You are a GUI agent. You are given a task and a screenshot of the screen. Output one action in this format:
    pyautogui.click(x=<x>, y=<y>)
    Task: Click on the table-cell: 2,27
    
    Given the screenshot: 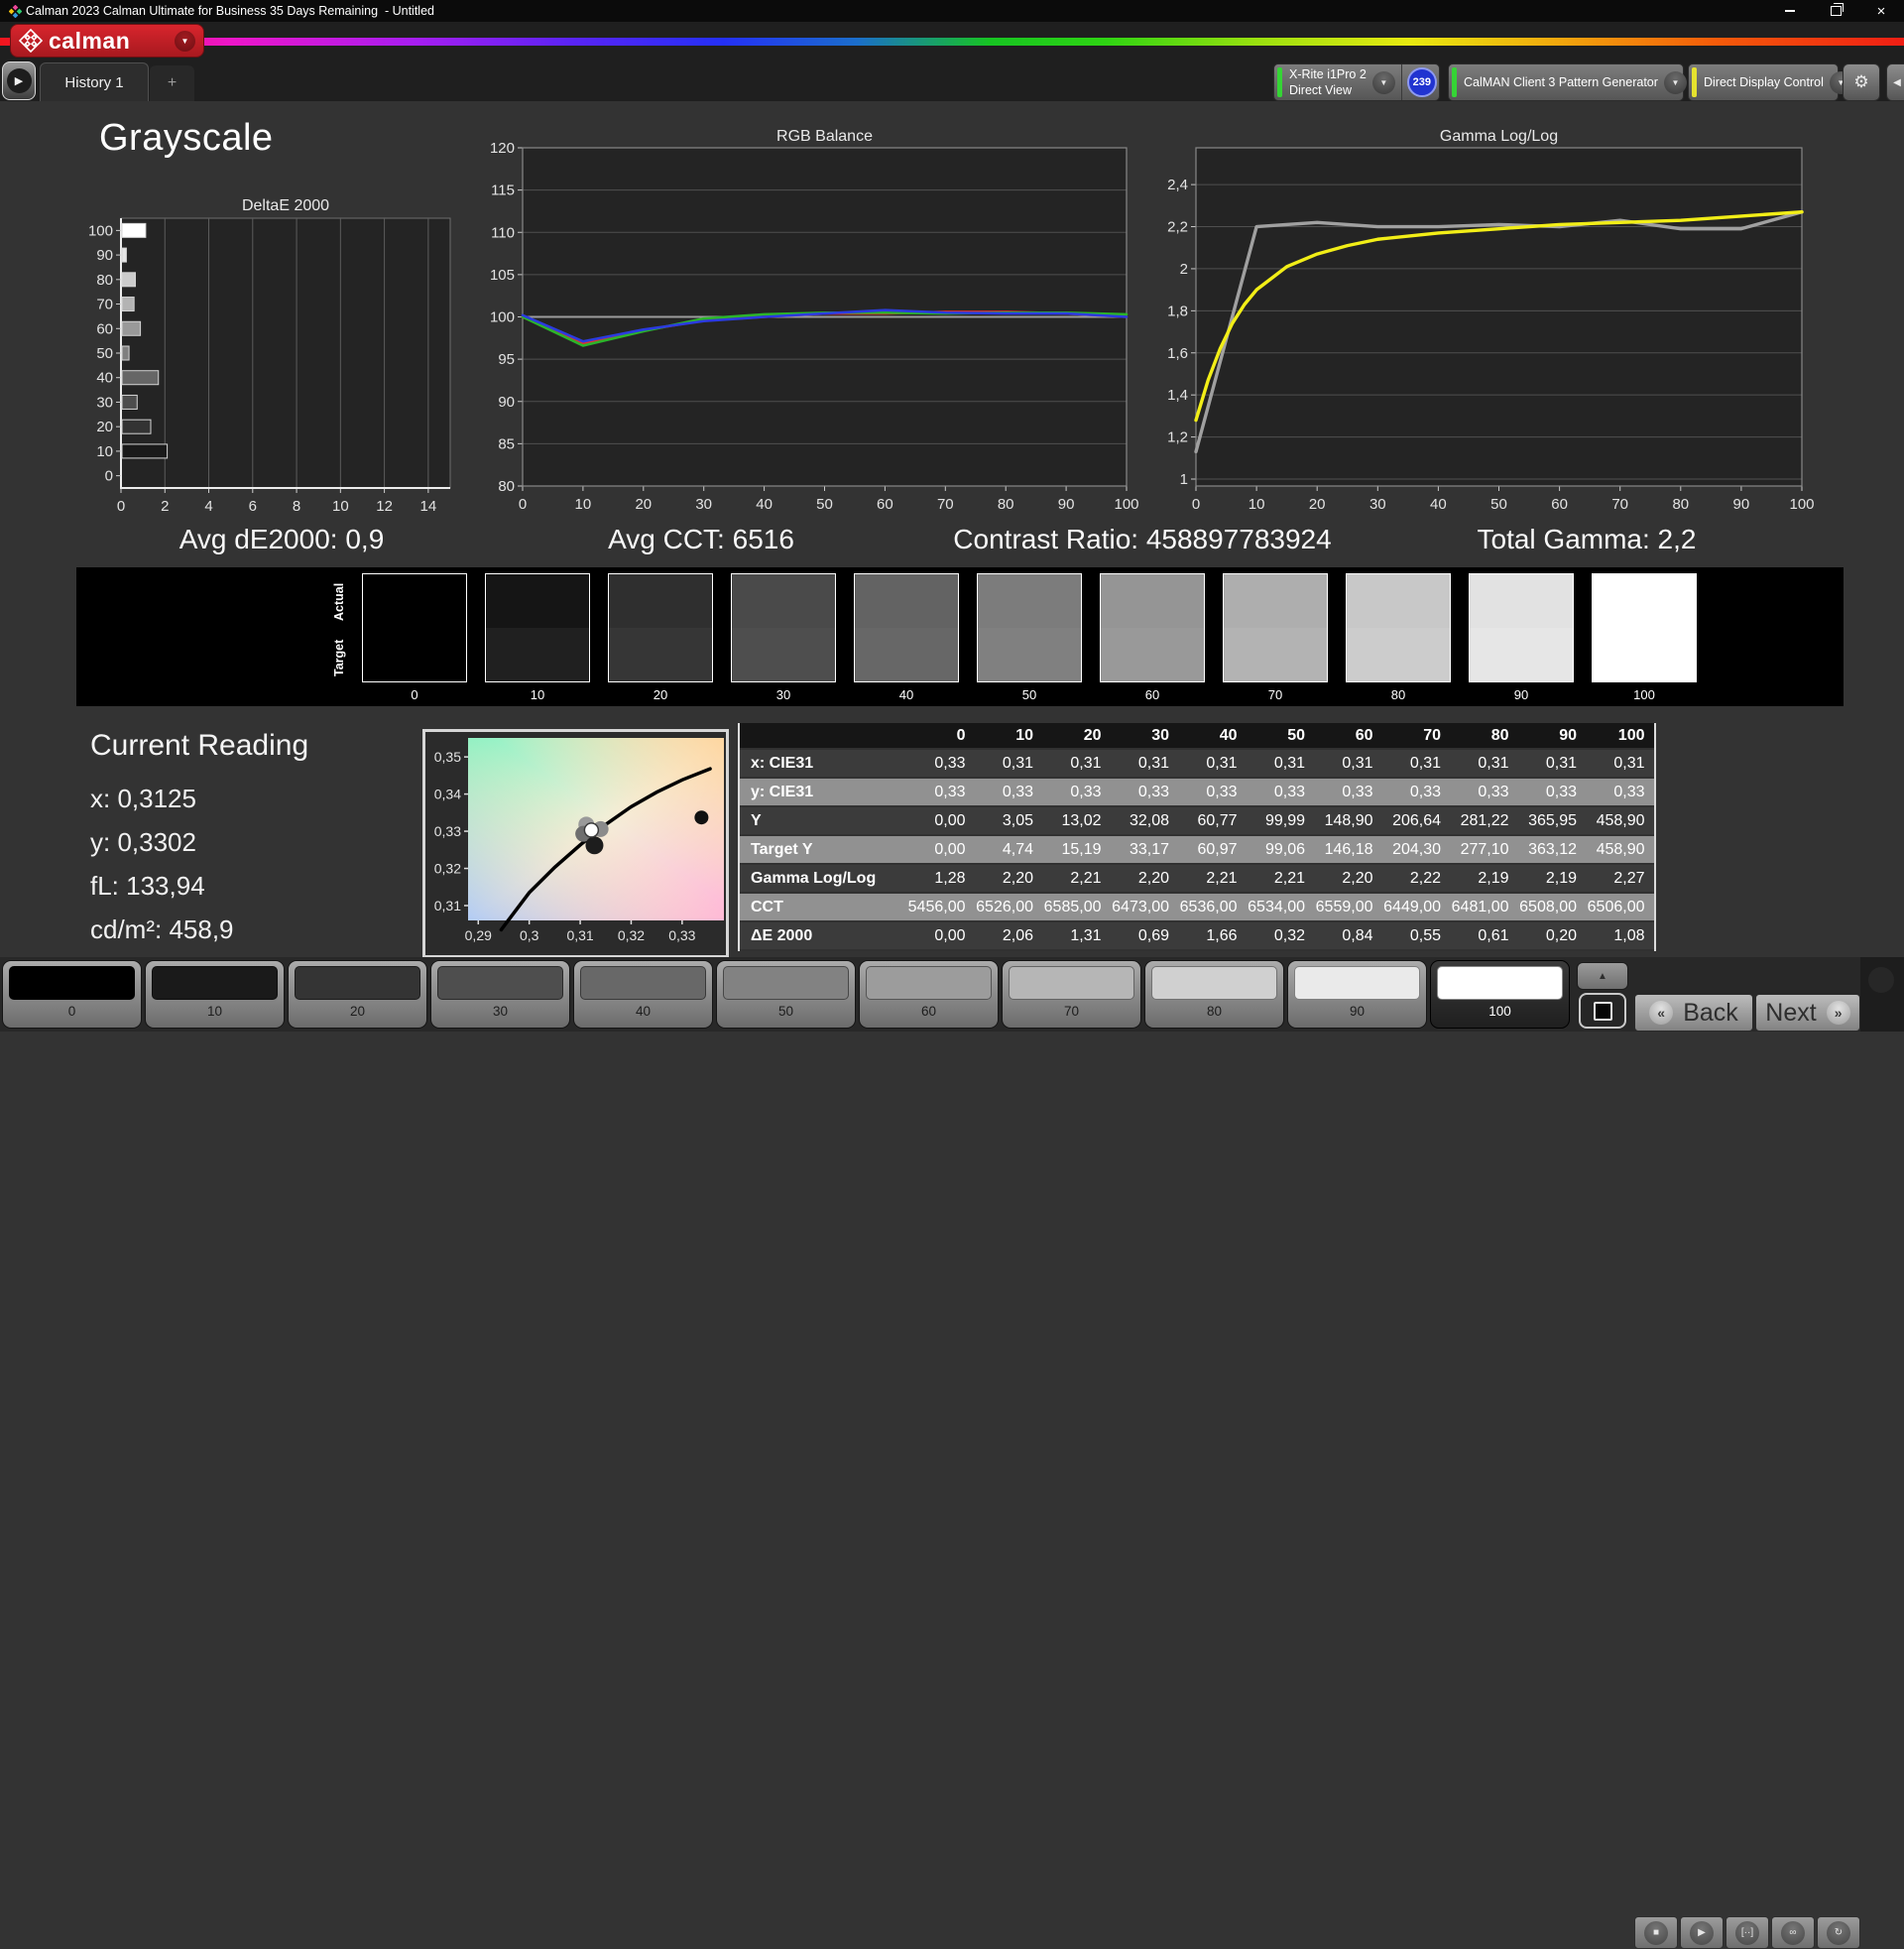 What is the action you would take?
    pyautogui.click(x=1629, y=878)
    